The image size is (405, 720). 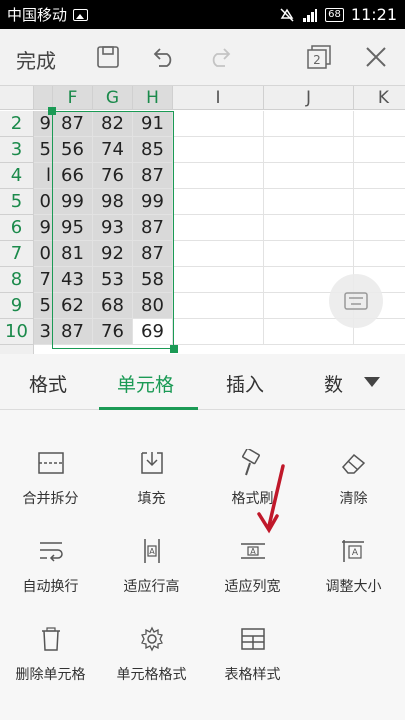 I want to click on row-header: 3, so click(x=17, y=150).